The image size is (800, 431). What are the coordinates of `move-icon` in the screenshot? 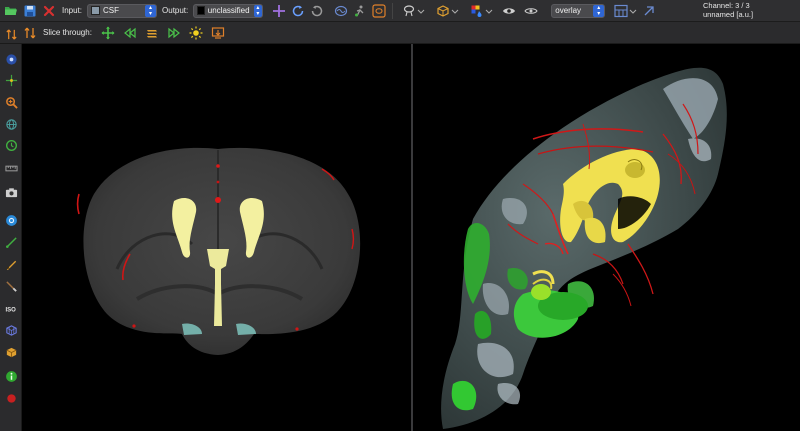 It's located at (11, 80).